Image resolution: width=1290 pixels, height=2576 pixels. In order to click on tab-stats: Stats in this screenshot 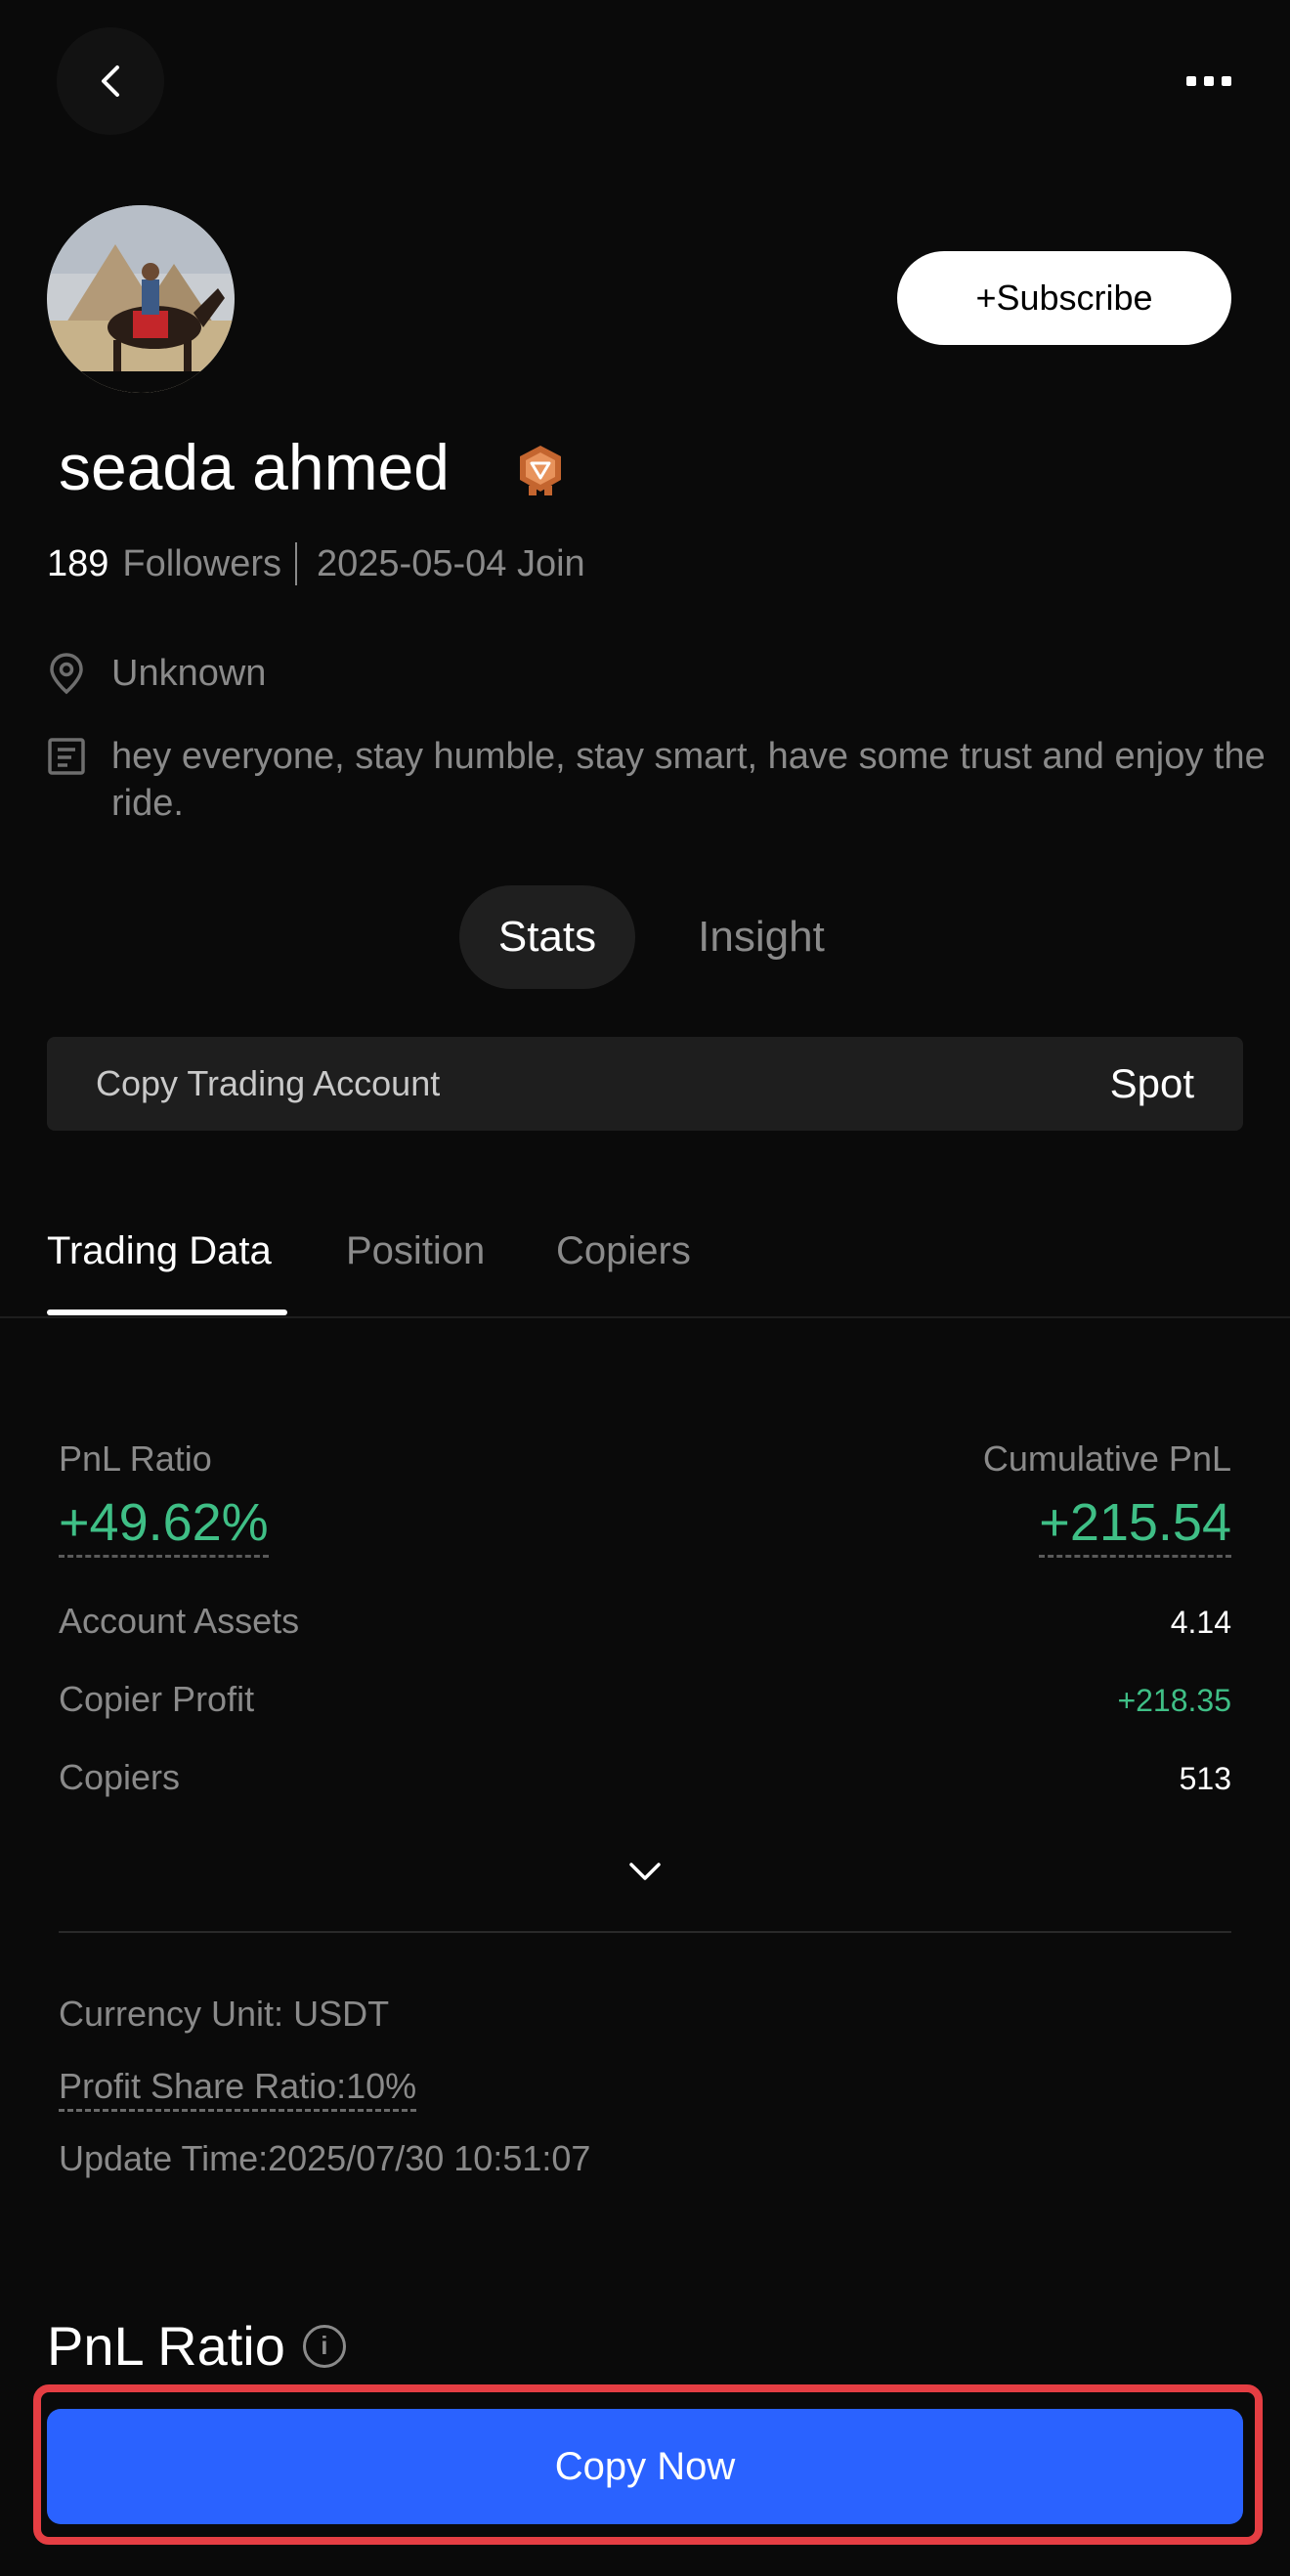, I will do `click(547, 937)`.